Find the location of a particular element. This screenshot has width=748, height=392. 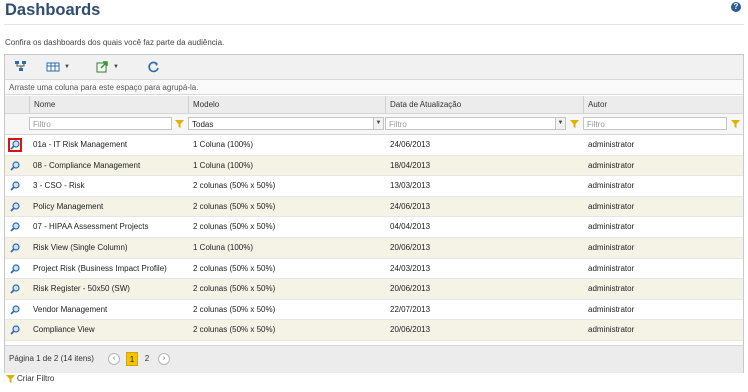

column-header-autor: Autor is located at coordinates (663, 104).